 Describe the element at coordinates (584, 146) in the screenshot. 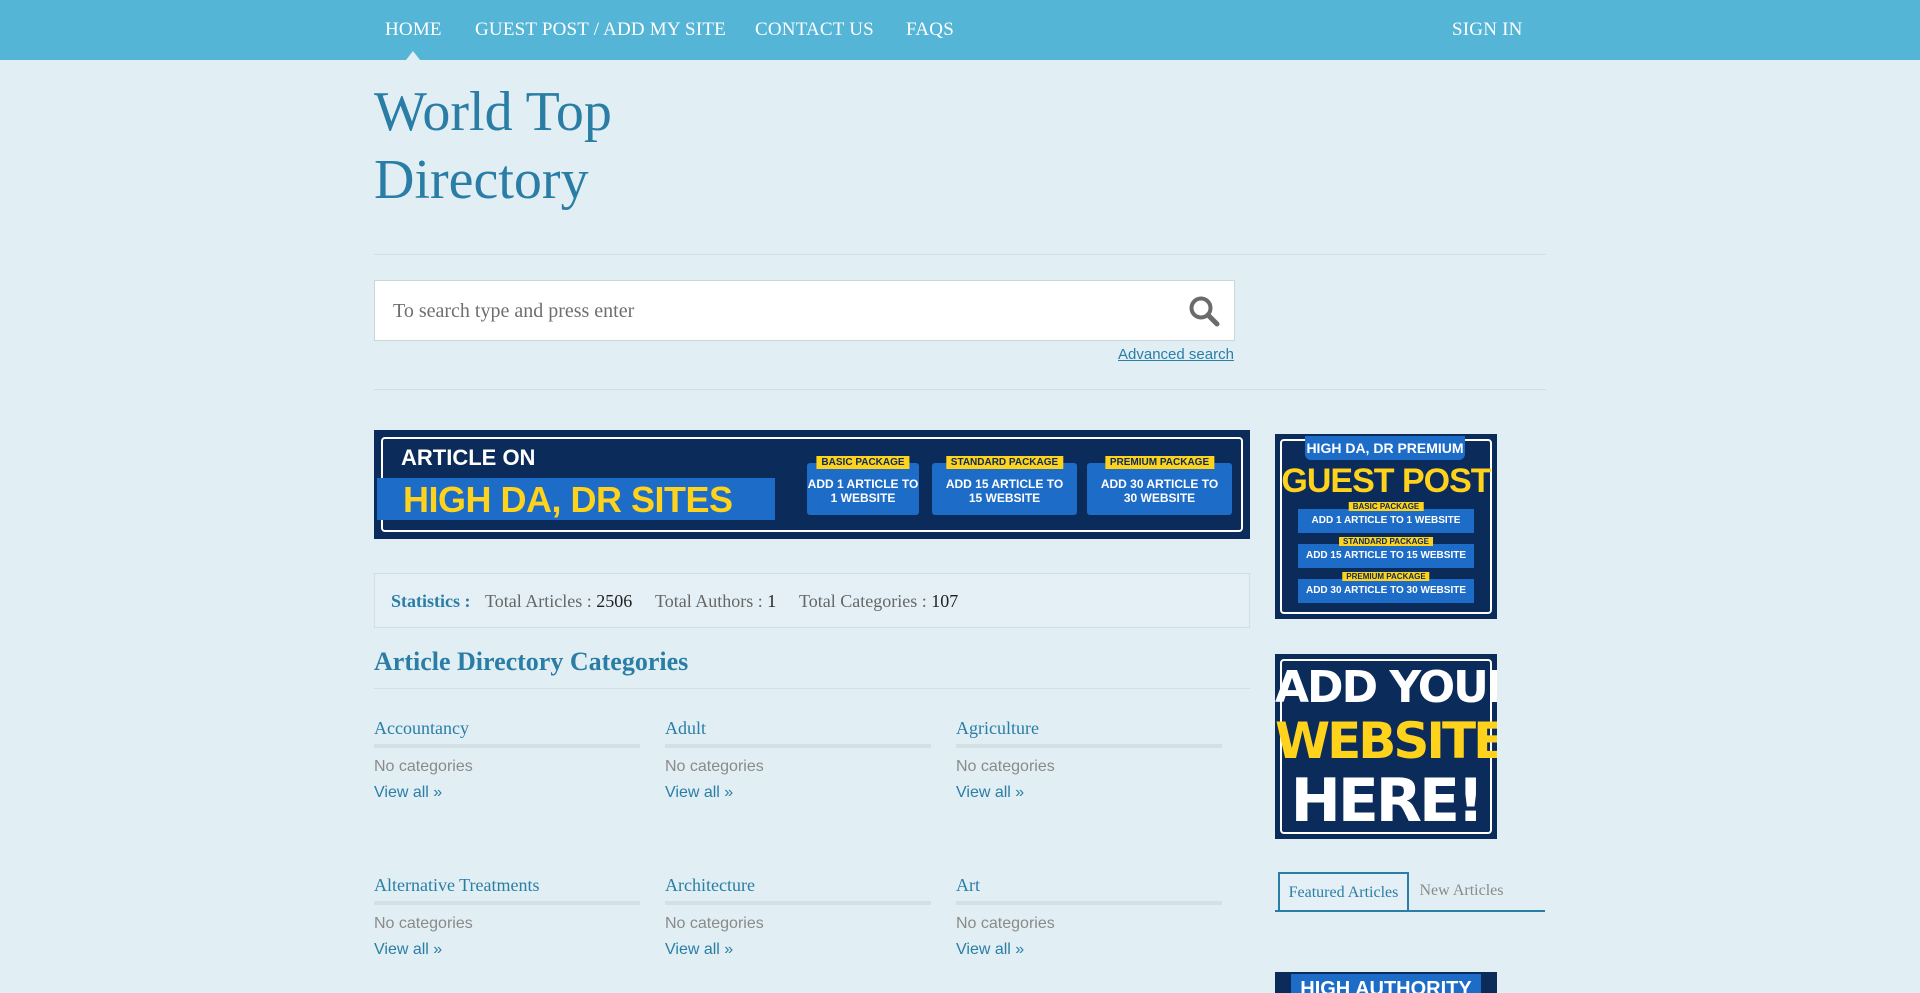

I see `site-title: World Top Directory` at that location.